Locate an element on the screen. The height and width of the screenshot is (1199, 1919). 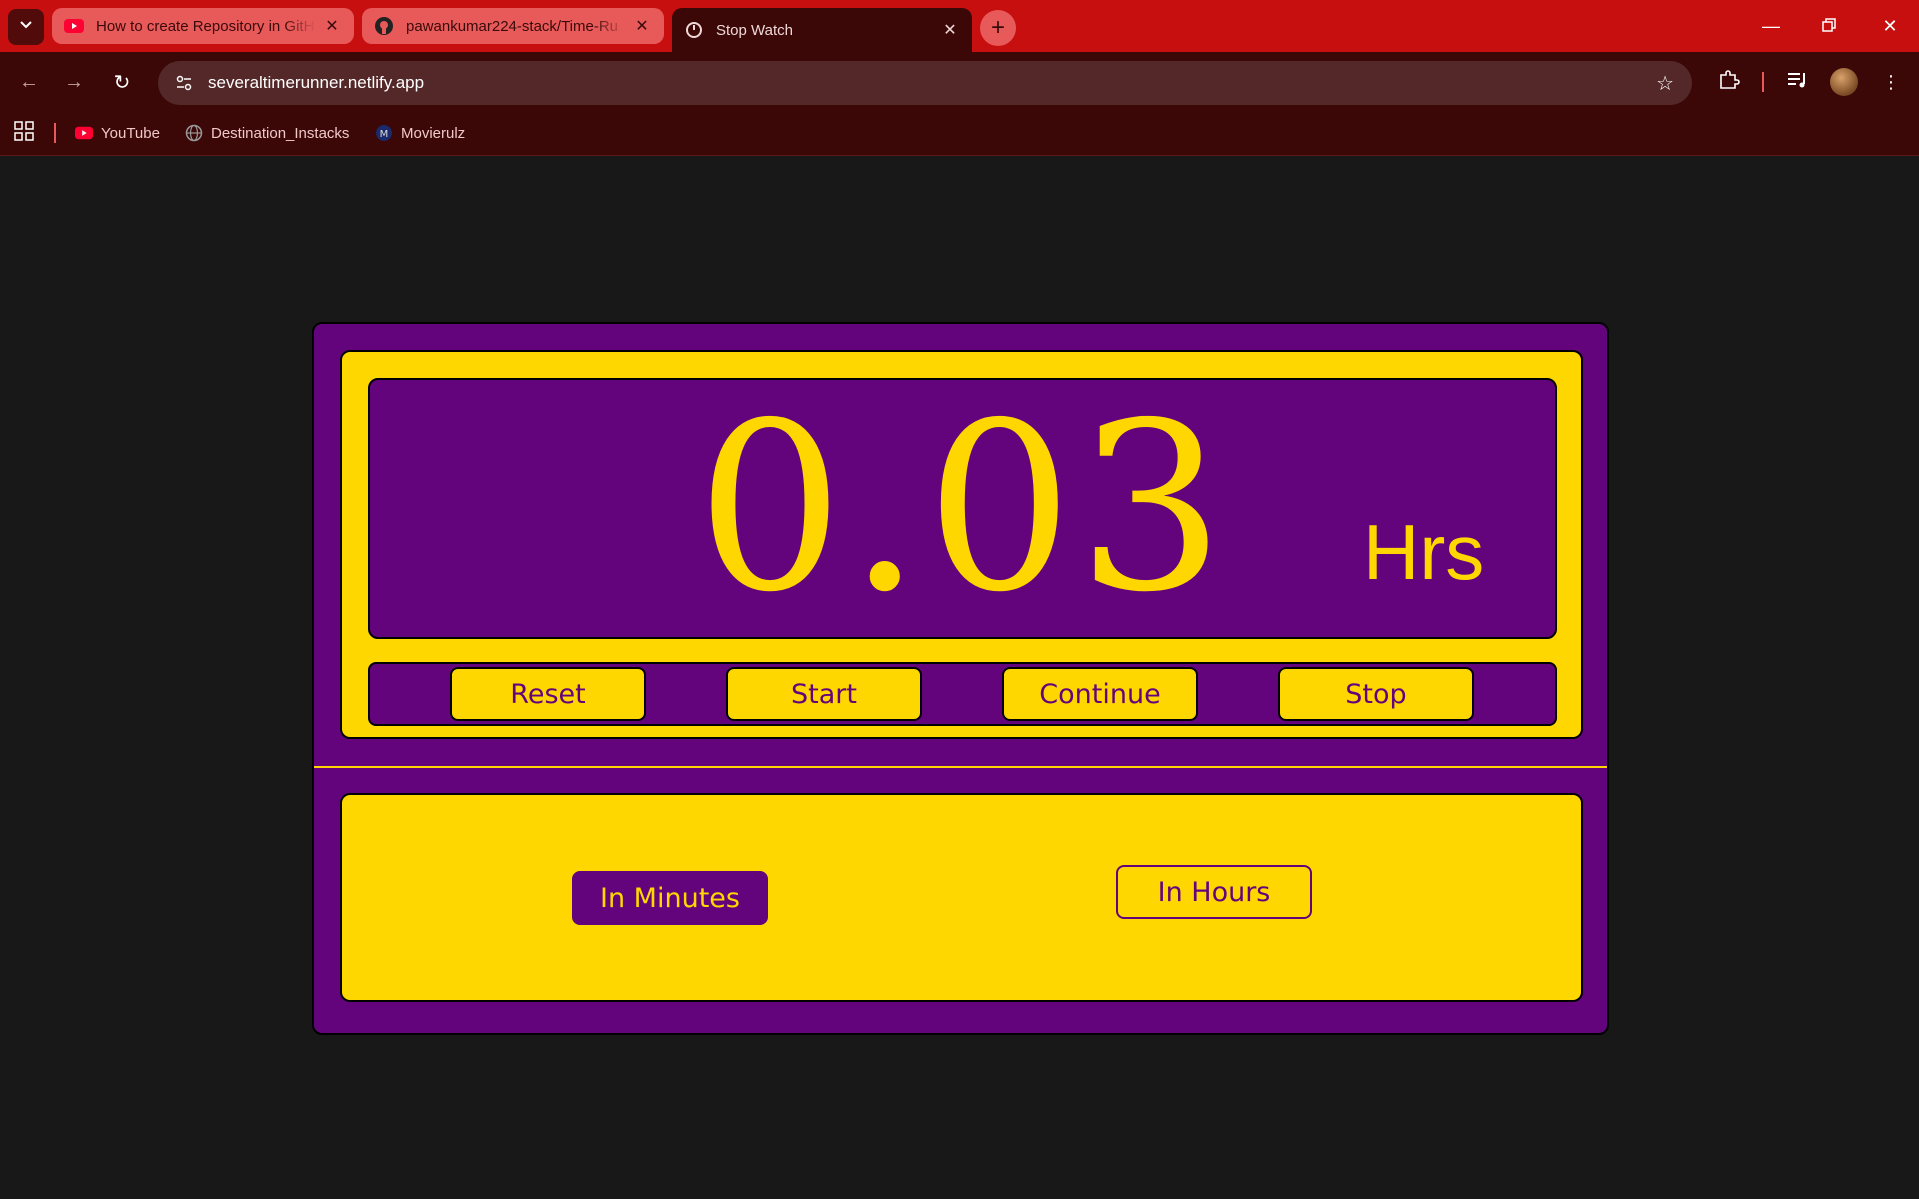
restore-button is located at coordinates (1829, 26).